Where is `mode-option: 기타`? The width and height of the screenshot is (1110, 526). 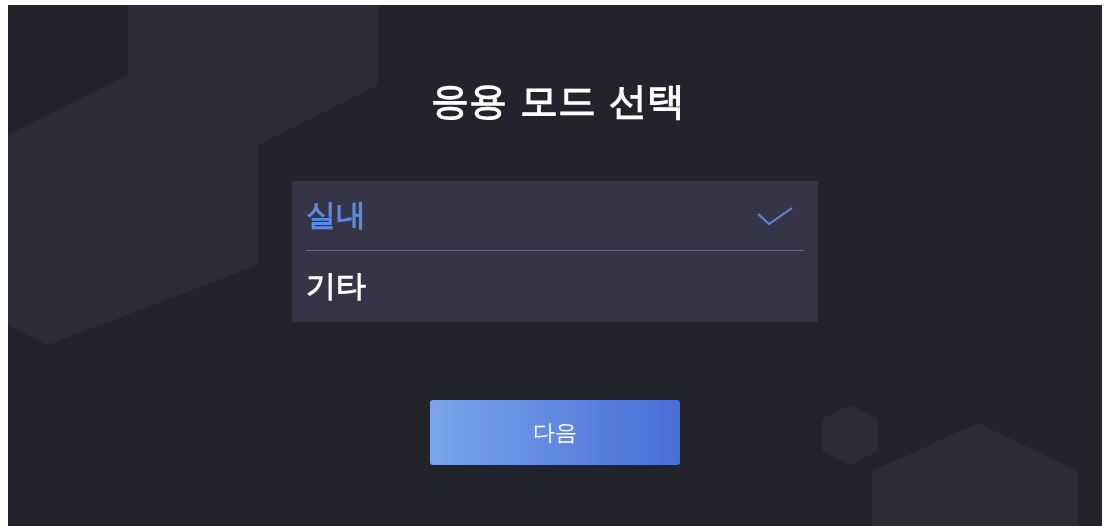 mode-option: 기타 is located at coordinates (555, 286).